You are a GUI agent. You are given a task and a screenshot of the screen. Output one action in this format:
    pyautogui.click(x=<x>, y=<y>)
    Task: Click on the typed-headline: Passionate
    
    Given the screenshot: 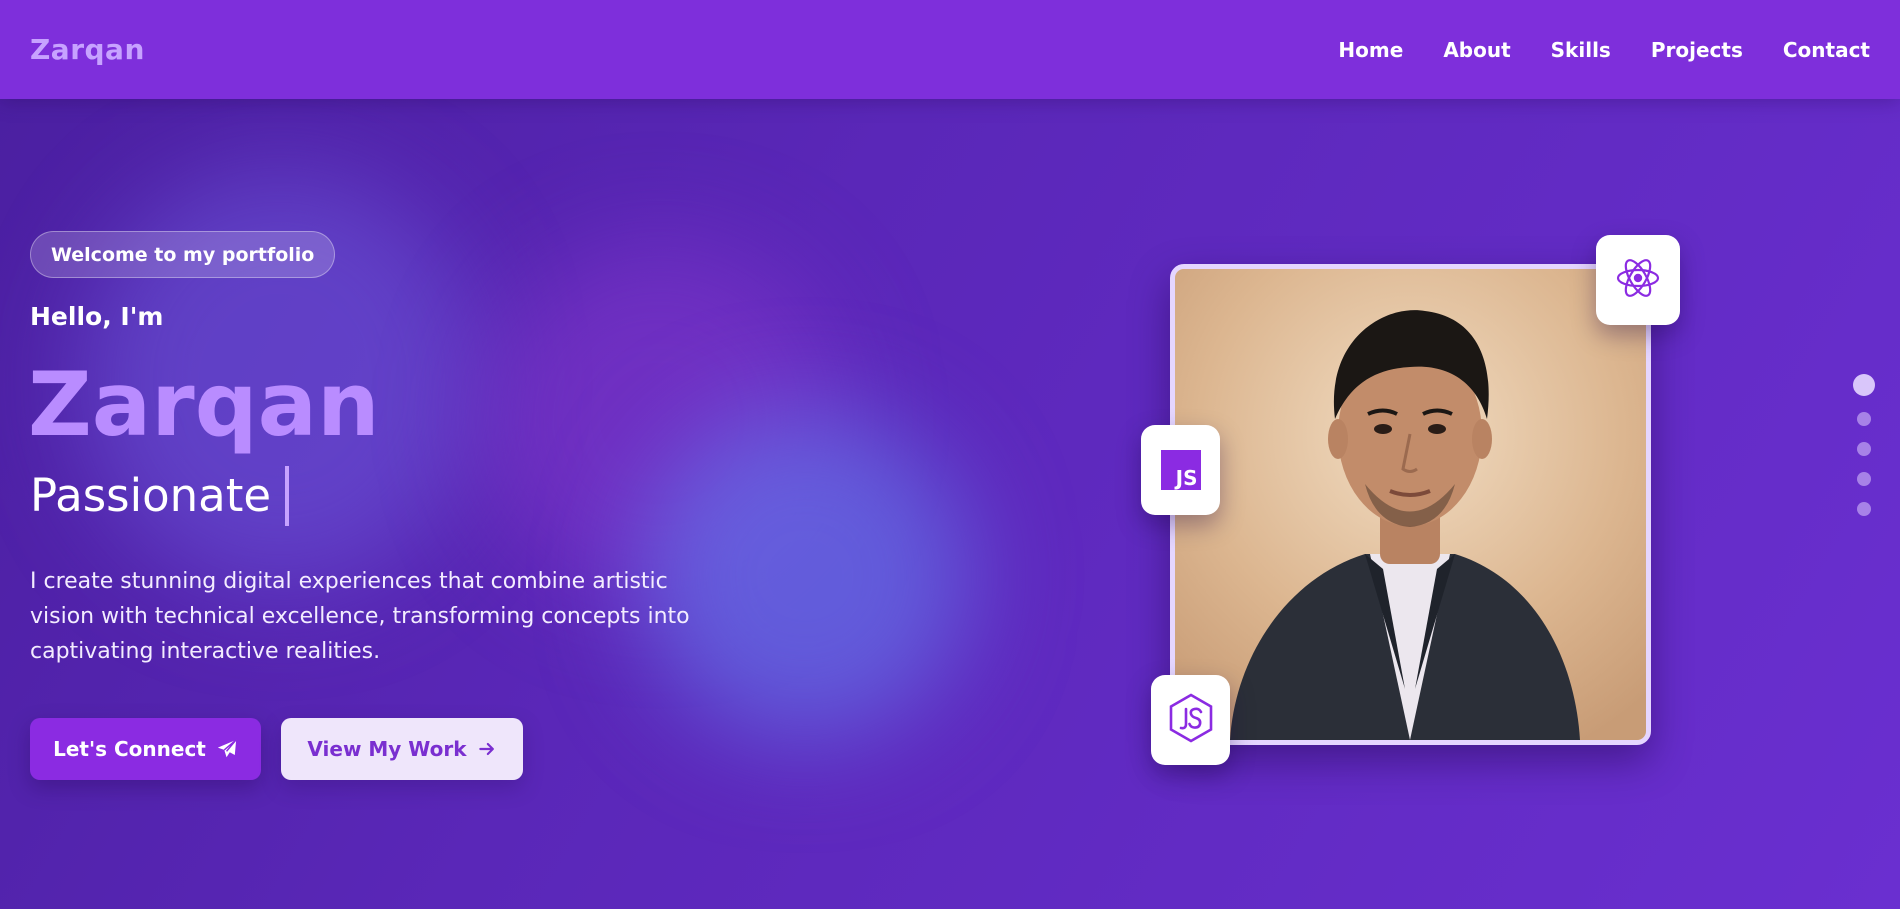 What is the action you would take?
    pyautogui.click(x=160, y=496)
    